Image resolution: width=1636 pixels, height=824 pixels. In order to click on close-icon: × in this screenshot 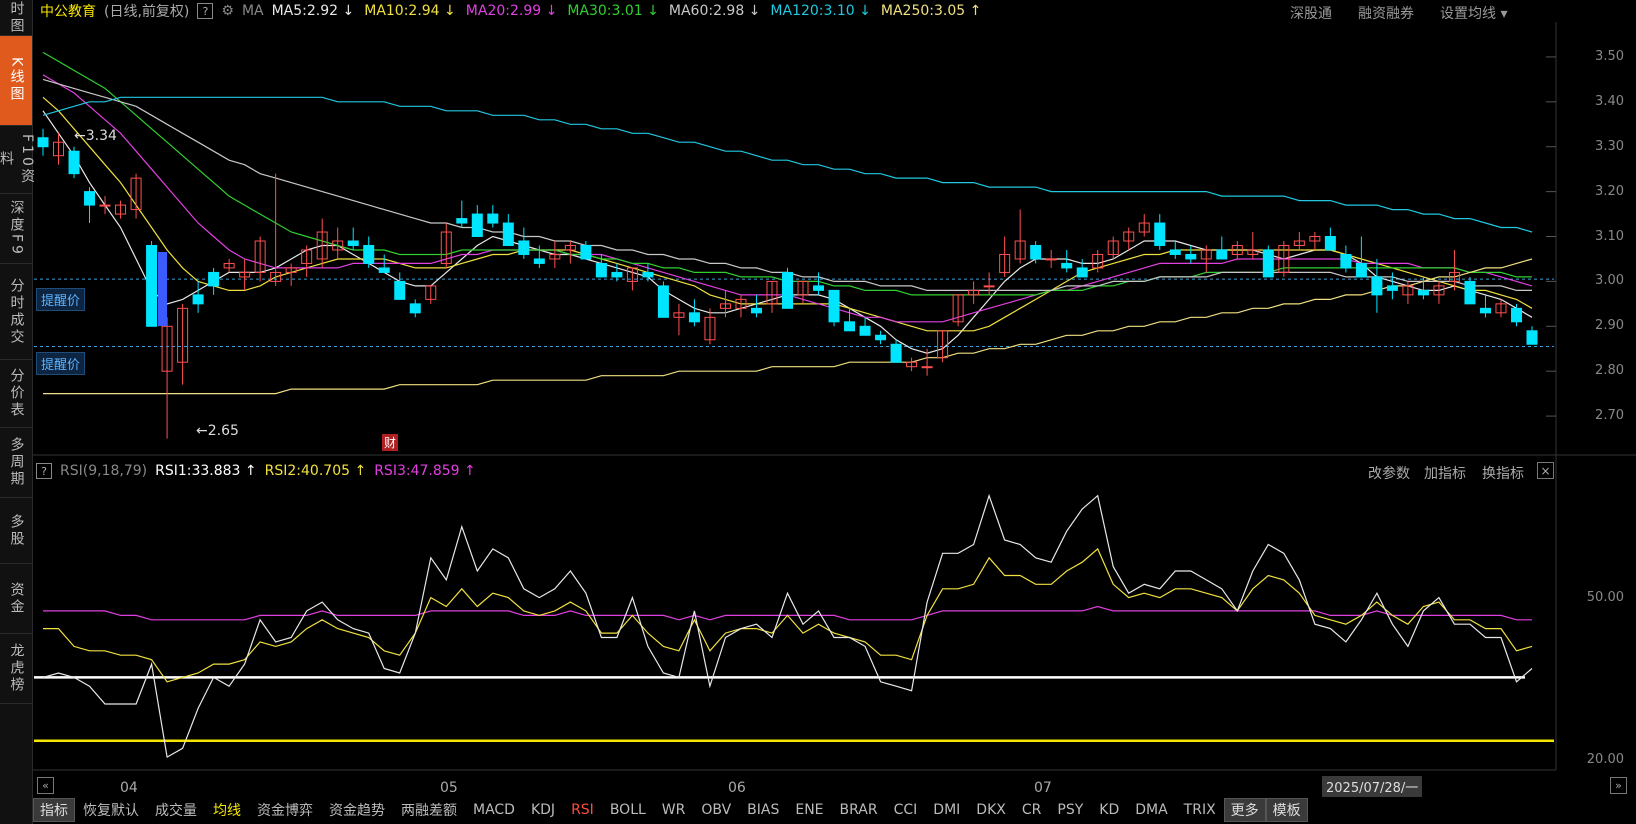, I will do `click(1545, 470)`.